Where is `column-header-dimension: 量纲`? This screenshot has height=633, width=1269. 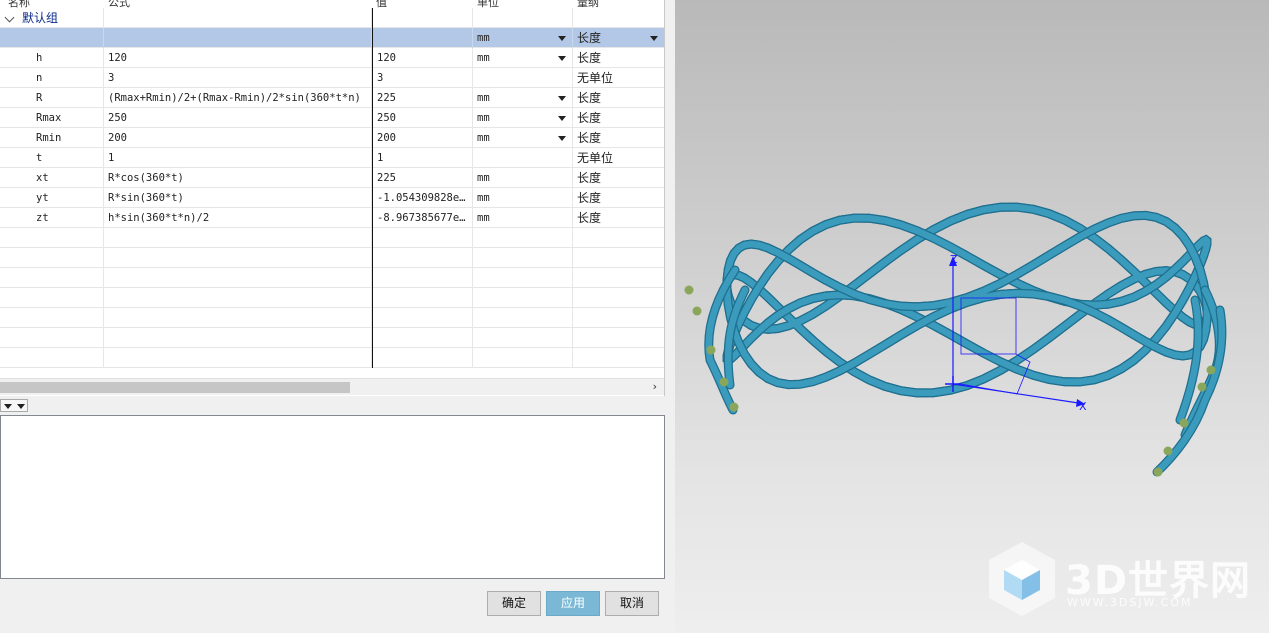 column-header-dimension: 量纲 is located at coordinates (588, 4).